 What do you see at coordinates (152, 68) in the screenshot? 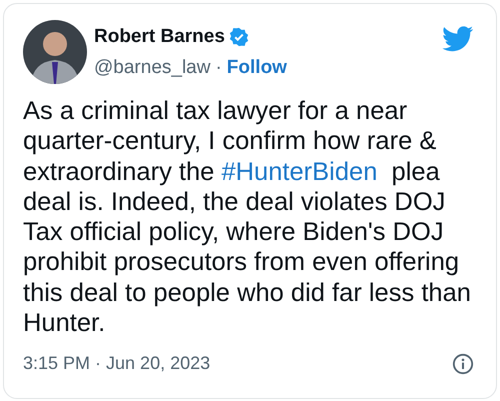
I see `author-handle: @barnes_law` at bounding box center [152, 68].